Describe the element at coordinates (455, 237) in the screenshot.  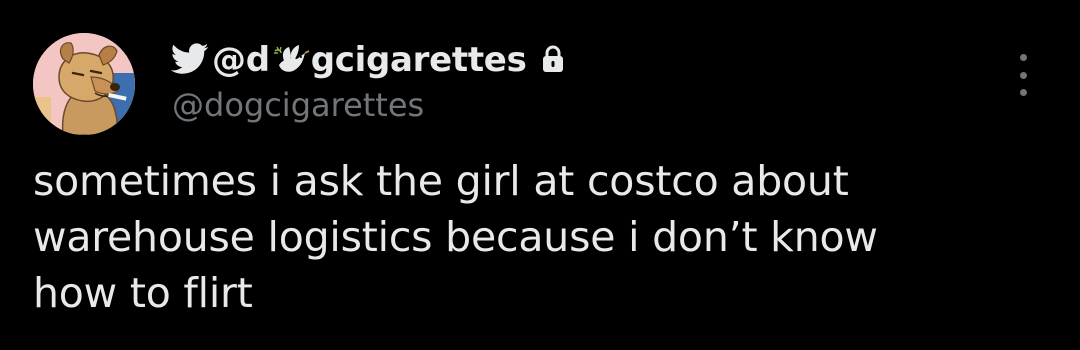
I see `tweet-text-line: warehouse logistics because i don’t know` at that location.